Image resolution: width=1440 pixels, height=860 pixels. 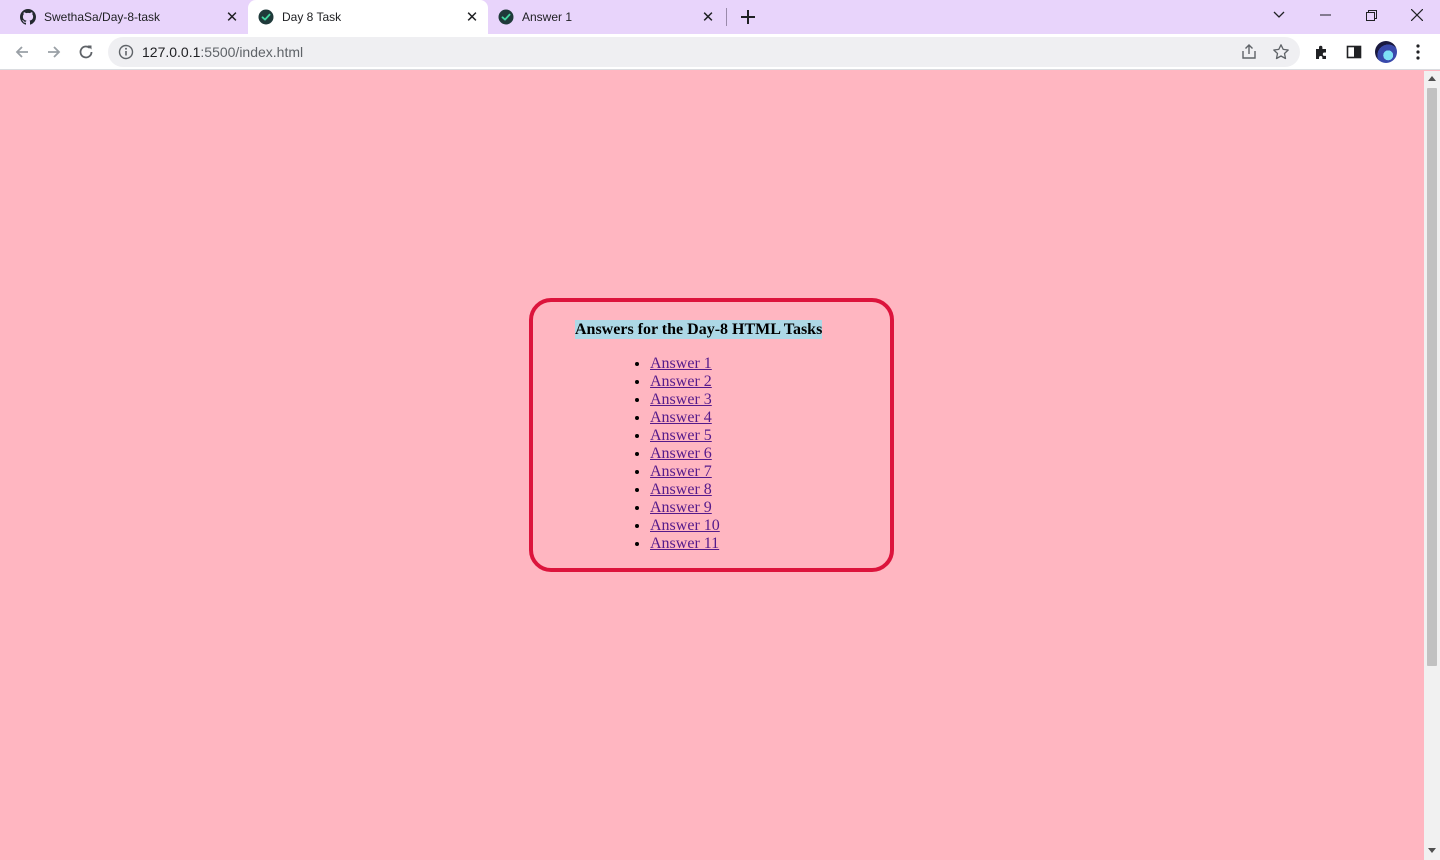 I want to click on tab-title: Day 8 Task, so click(x=312, y=17).